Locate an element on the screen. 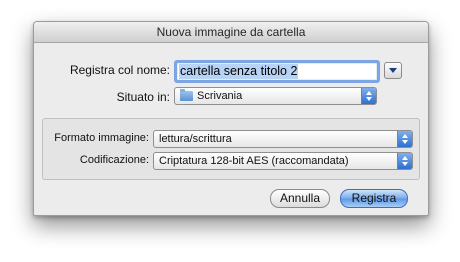 Image resolution: width=460 pixels, height=262 pixels. name-field: cartella senza titolo 2 is located at coordinates (277, 71).